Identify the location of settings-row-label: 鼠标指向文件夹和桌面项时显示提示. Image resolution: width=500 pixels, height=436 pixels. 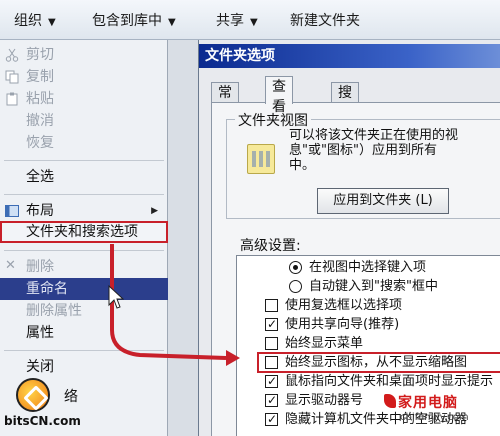
(389, 381).